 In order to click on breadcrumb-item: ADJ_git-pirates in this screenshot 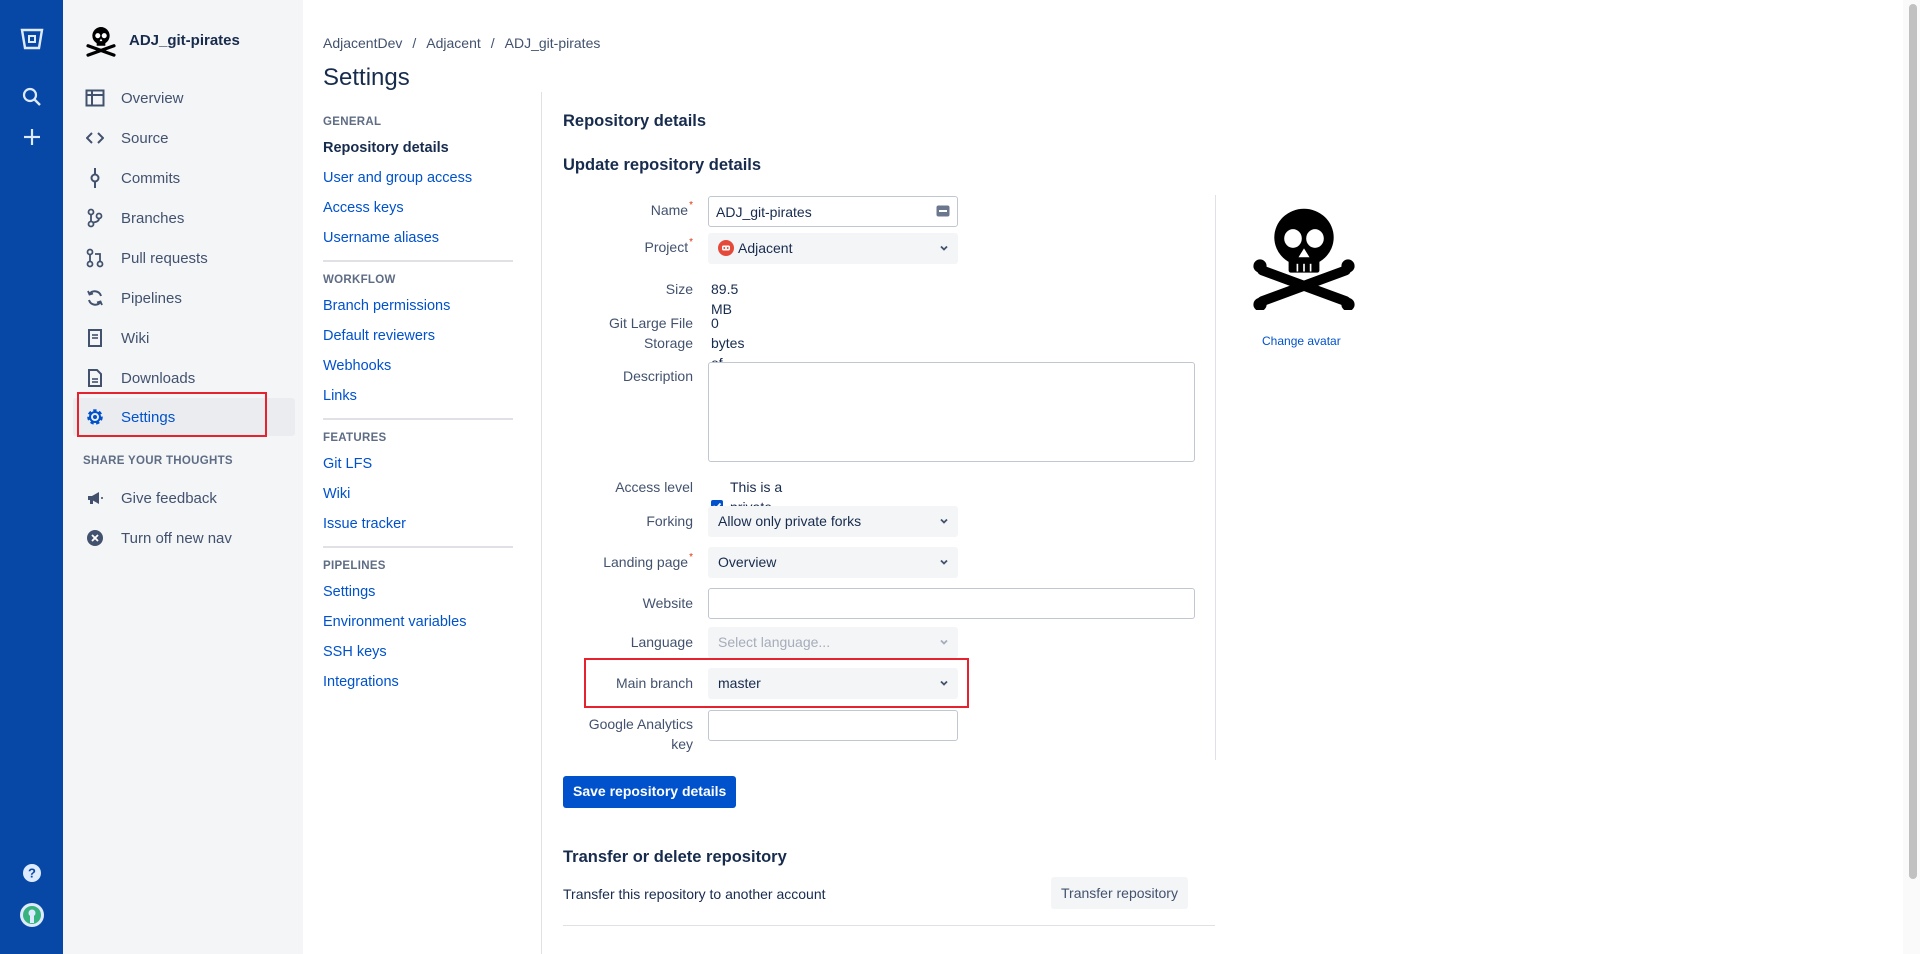, I will do `click(553, 43)`.